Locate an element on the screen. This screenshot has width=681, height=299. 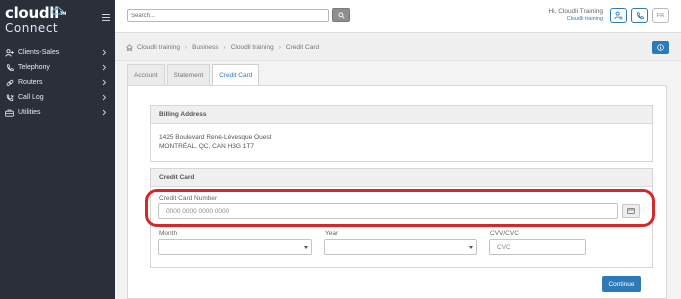
credit-card-icon is located at coordinates (631, 211).